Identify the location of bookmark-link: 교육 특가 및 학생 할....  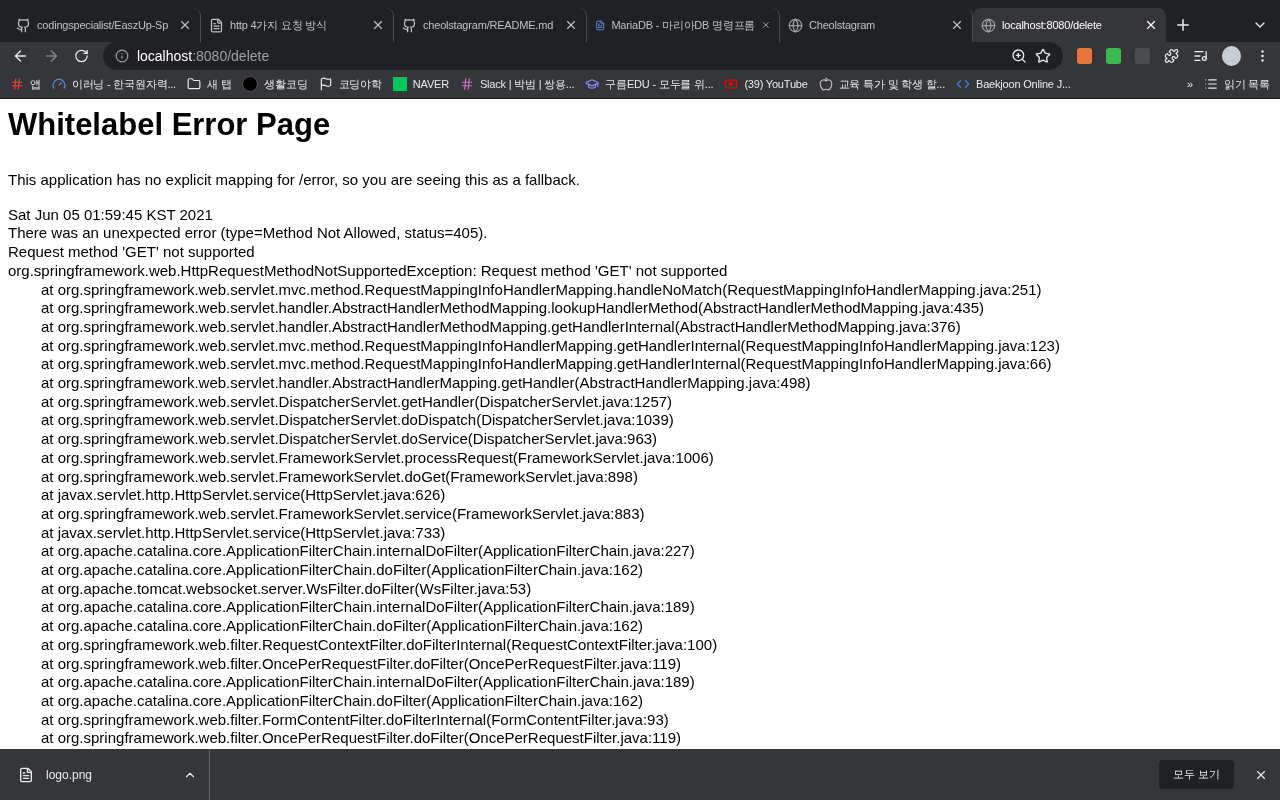
(882, 84).